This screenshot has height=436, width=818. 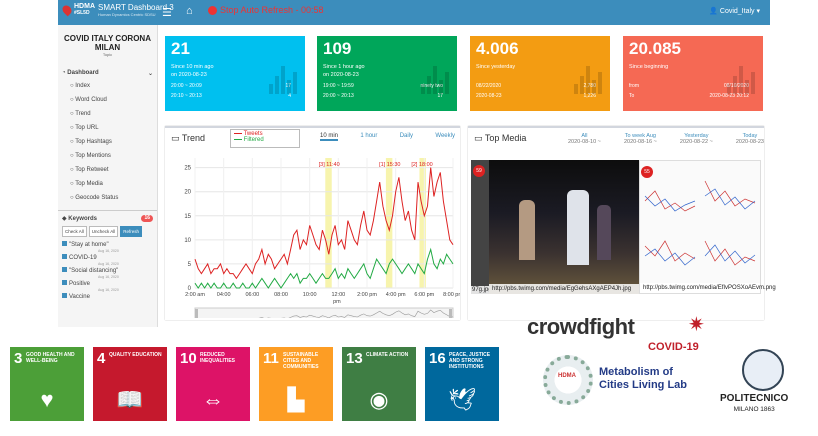 I want to click on sdg-label: REDUCED INEQUALITIES, so click(x=218, y=358).